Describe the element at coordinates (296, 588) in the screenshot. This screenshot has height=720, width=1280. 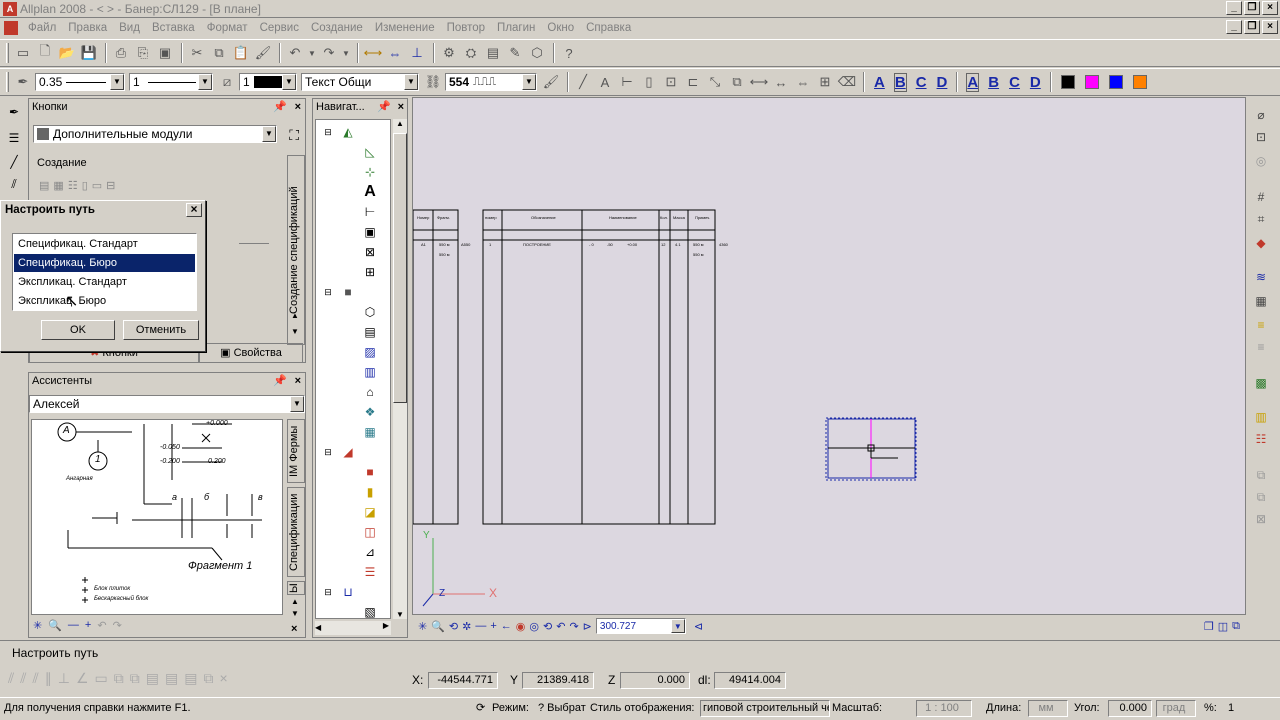
I see `tab-extra: Ы` at that location.